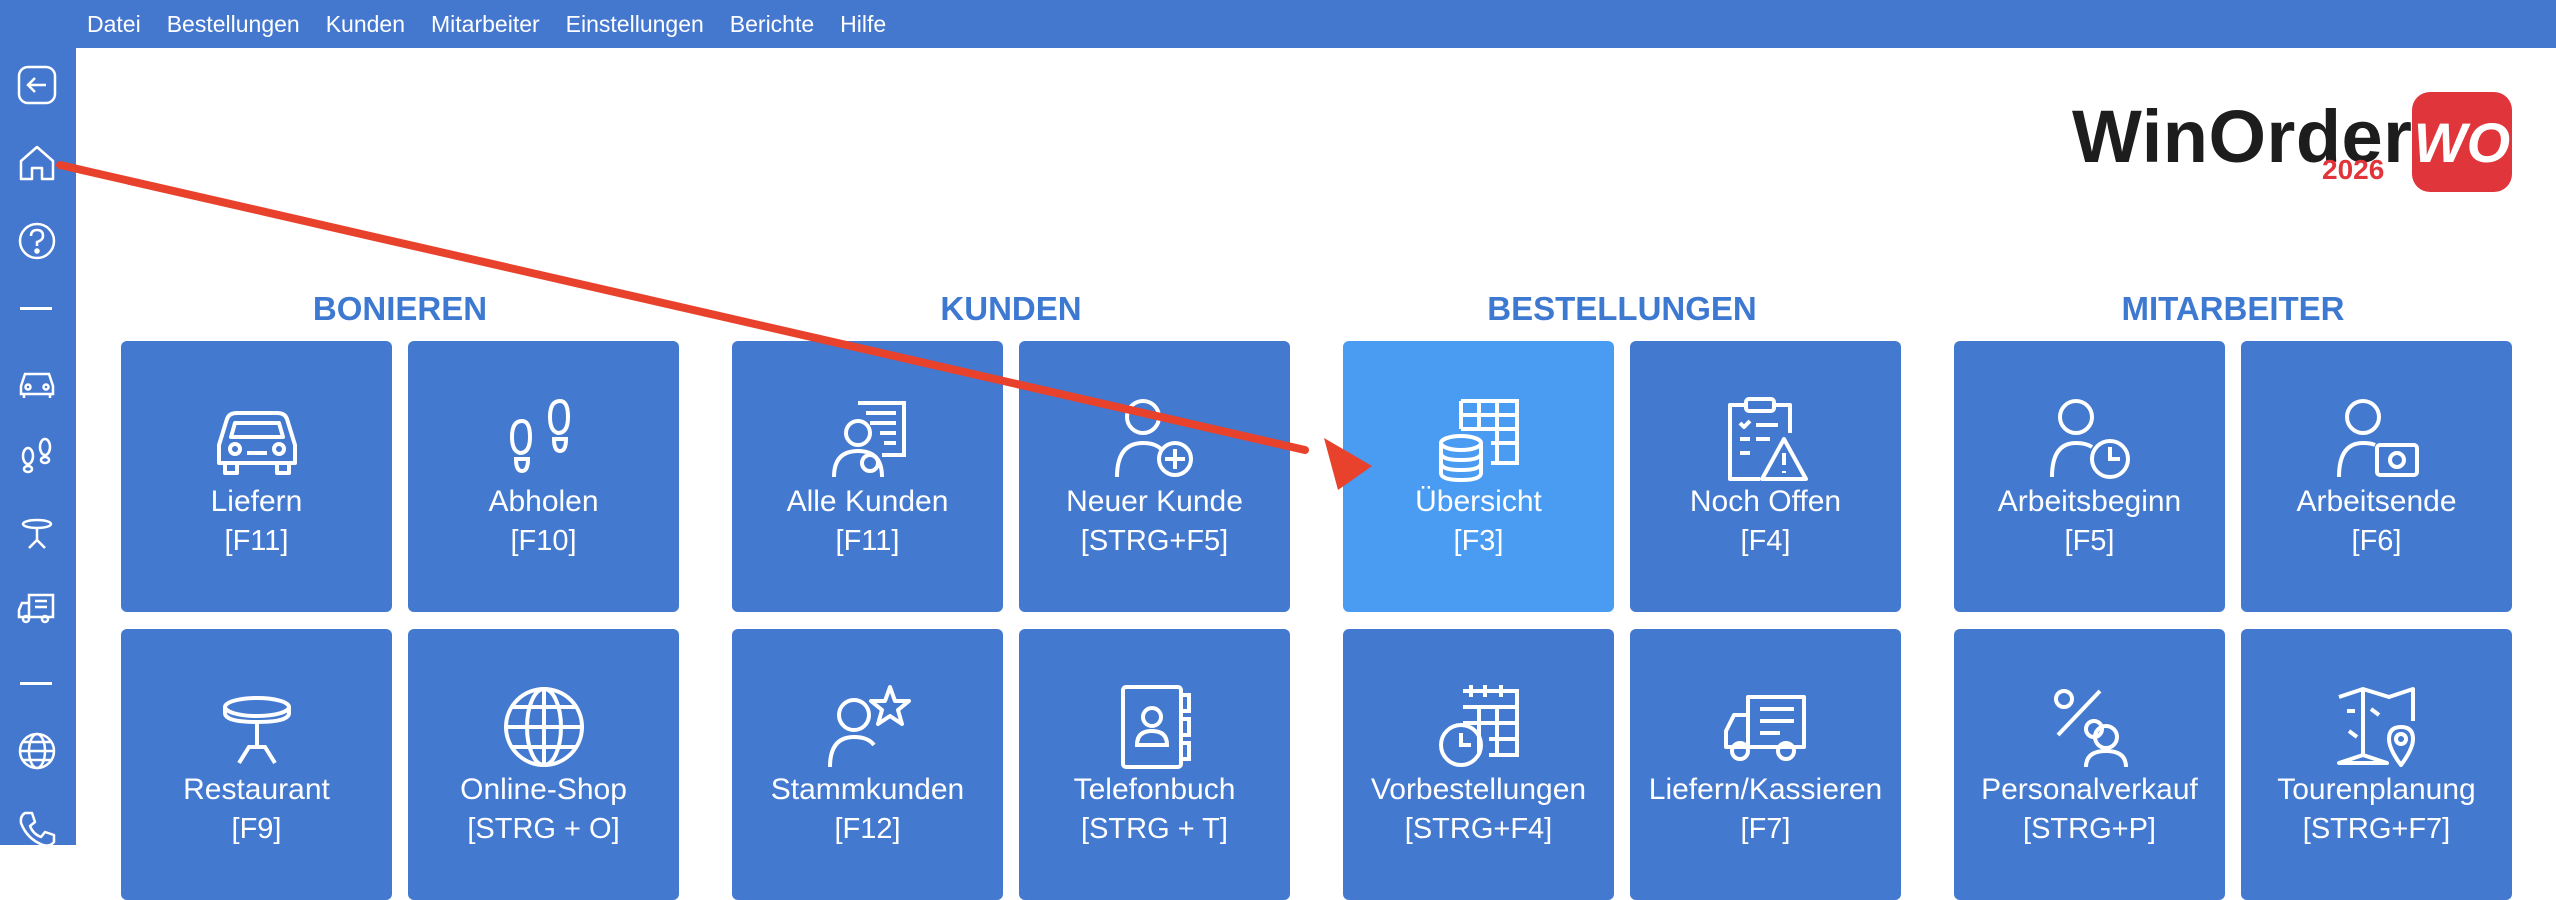  I want to click on tile-telefonbuch: Telefonbuch [STRG + T], so click(1154, 764).